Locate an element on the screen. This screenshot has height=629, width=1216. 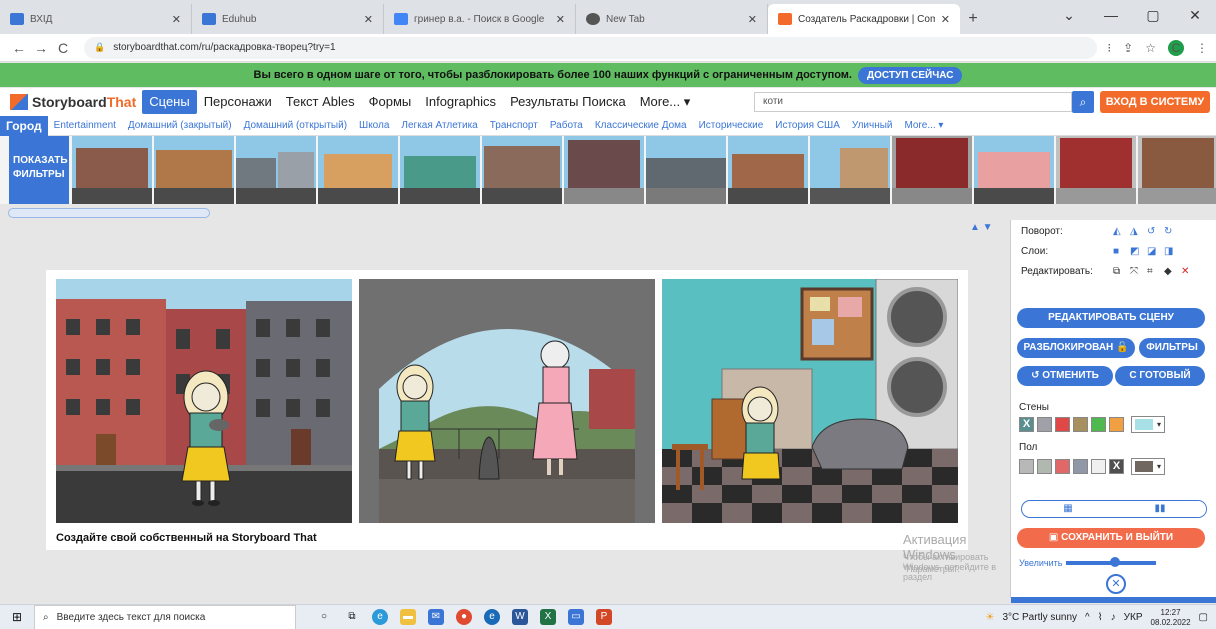
thumbnail-scrollbar is located at coordinates (109, 213).